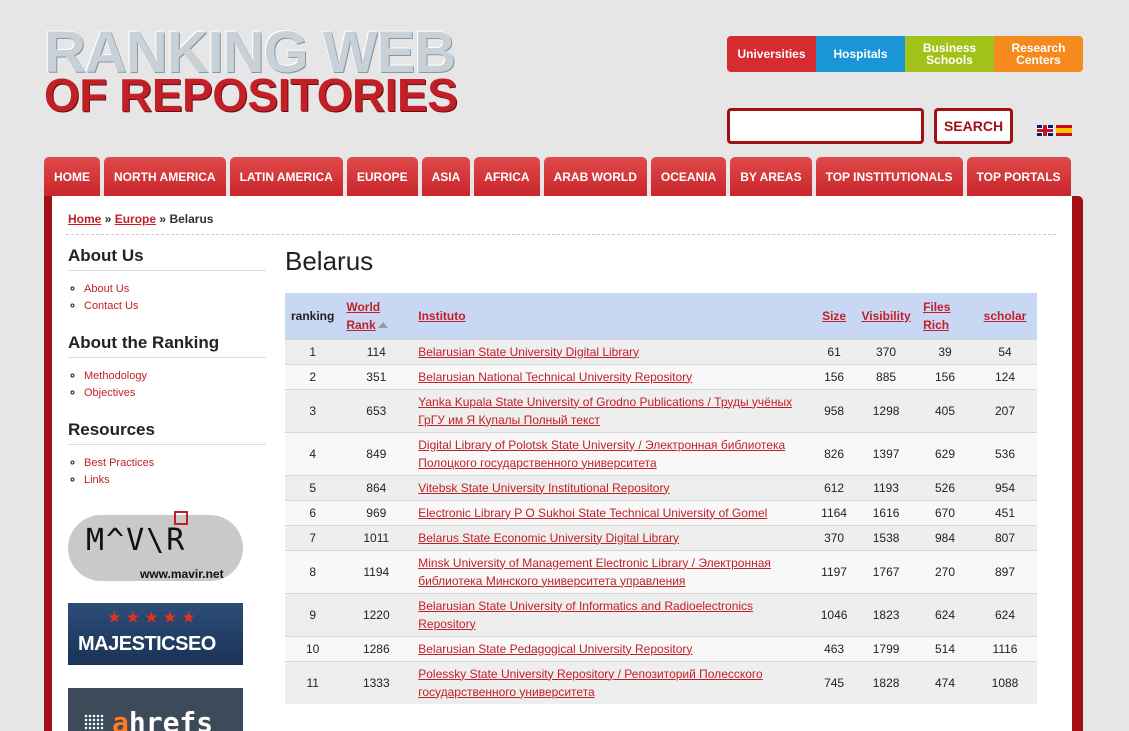  I want to click on search-input, so click(825, 126).